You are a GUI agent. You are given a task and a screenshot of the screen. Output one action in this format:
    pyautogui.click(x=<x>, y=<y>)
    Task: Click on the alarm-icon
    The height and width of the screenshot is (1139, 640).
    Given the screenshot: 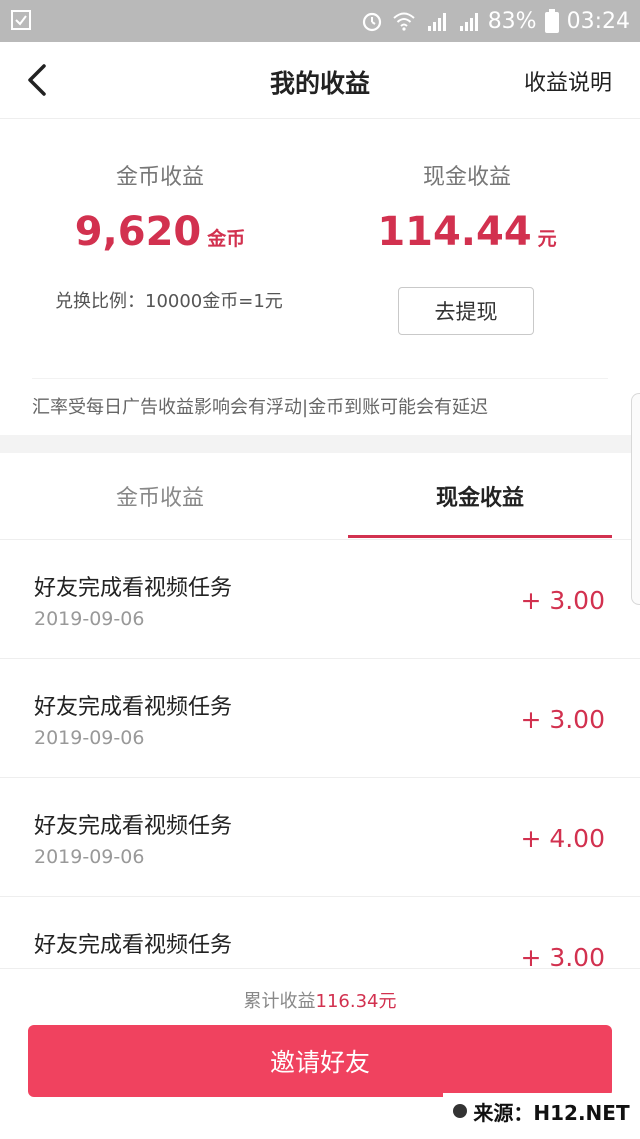 What is the action you would take?
    pyautogui.click(x=371, y=22)
    